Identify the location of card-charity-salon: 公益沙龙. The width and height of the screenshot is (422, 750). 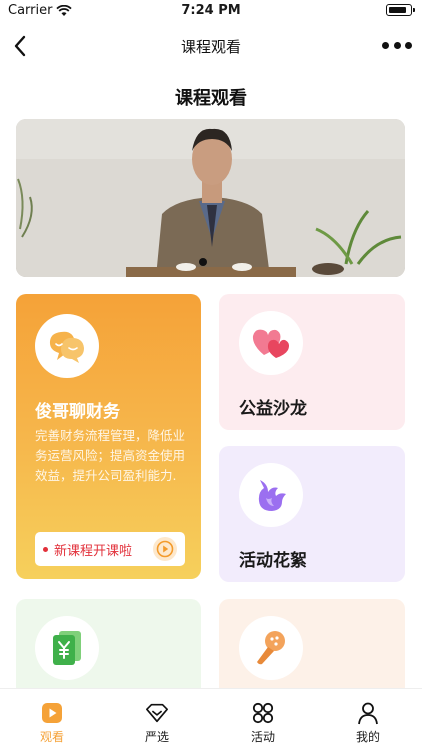
(312, 362).